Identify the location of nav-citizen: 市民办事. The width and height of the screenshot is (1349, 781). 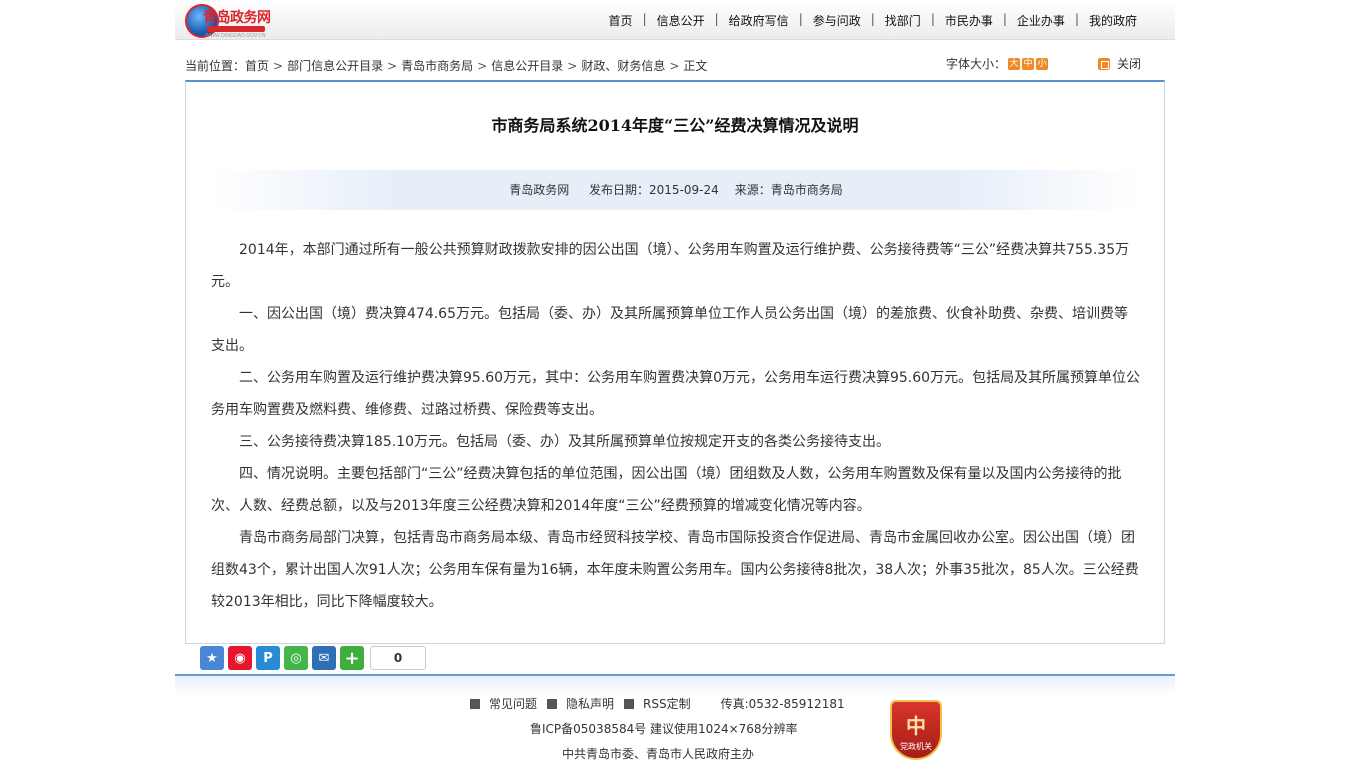
(969, 20).